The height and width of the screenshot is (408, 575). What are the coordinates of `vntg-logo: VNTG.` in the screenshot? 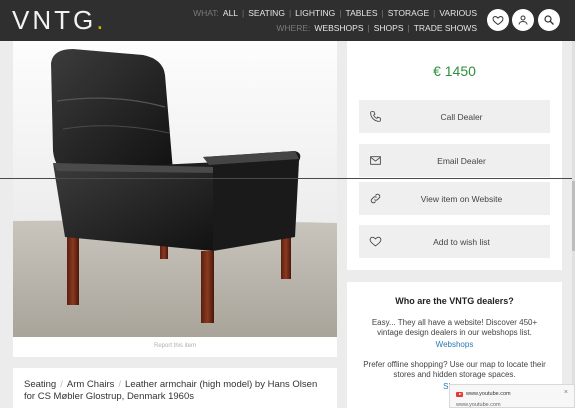 It's located at (59, 20).